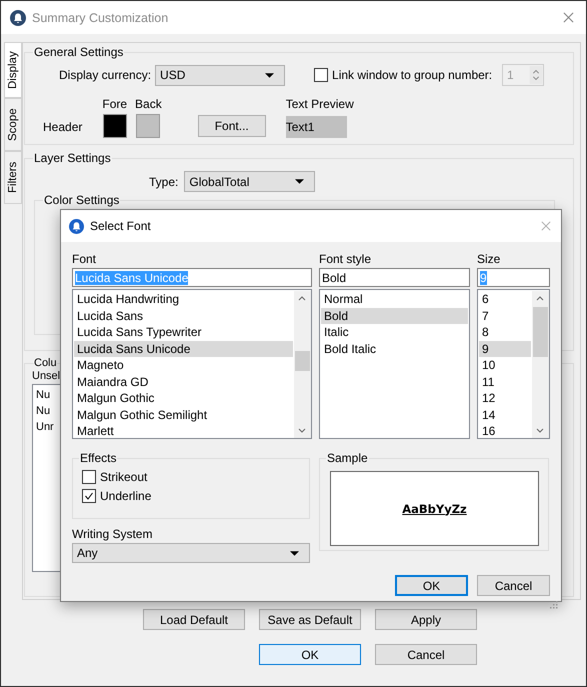 The width and height of the screenshot is (587, 687). I want to click on size-item: 16, so click(505, 431).